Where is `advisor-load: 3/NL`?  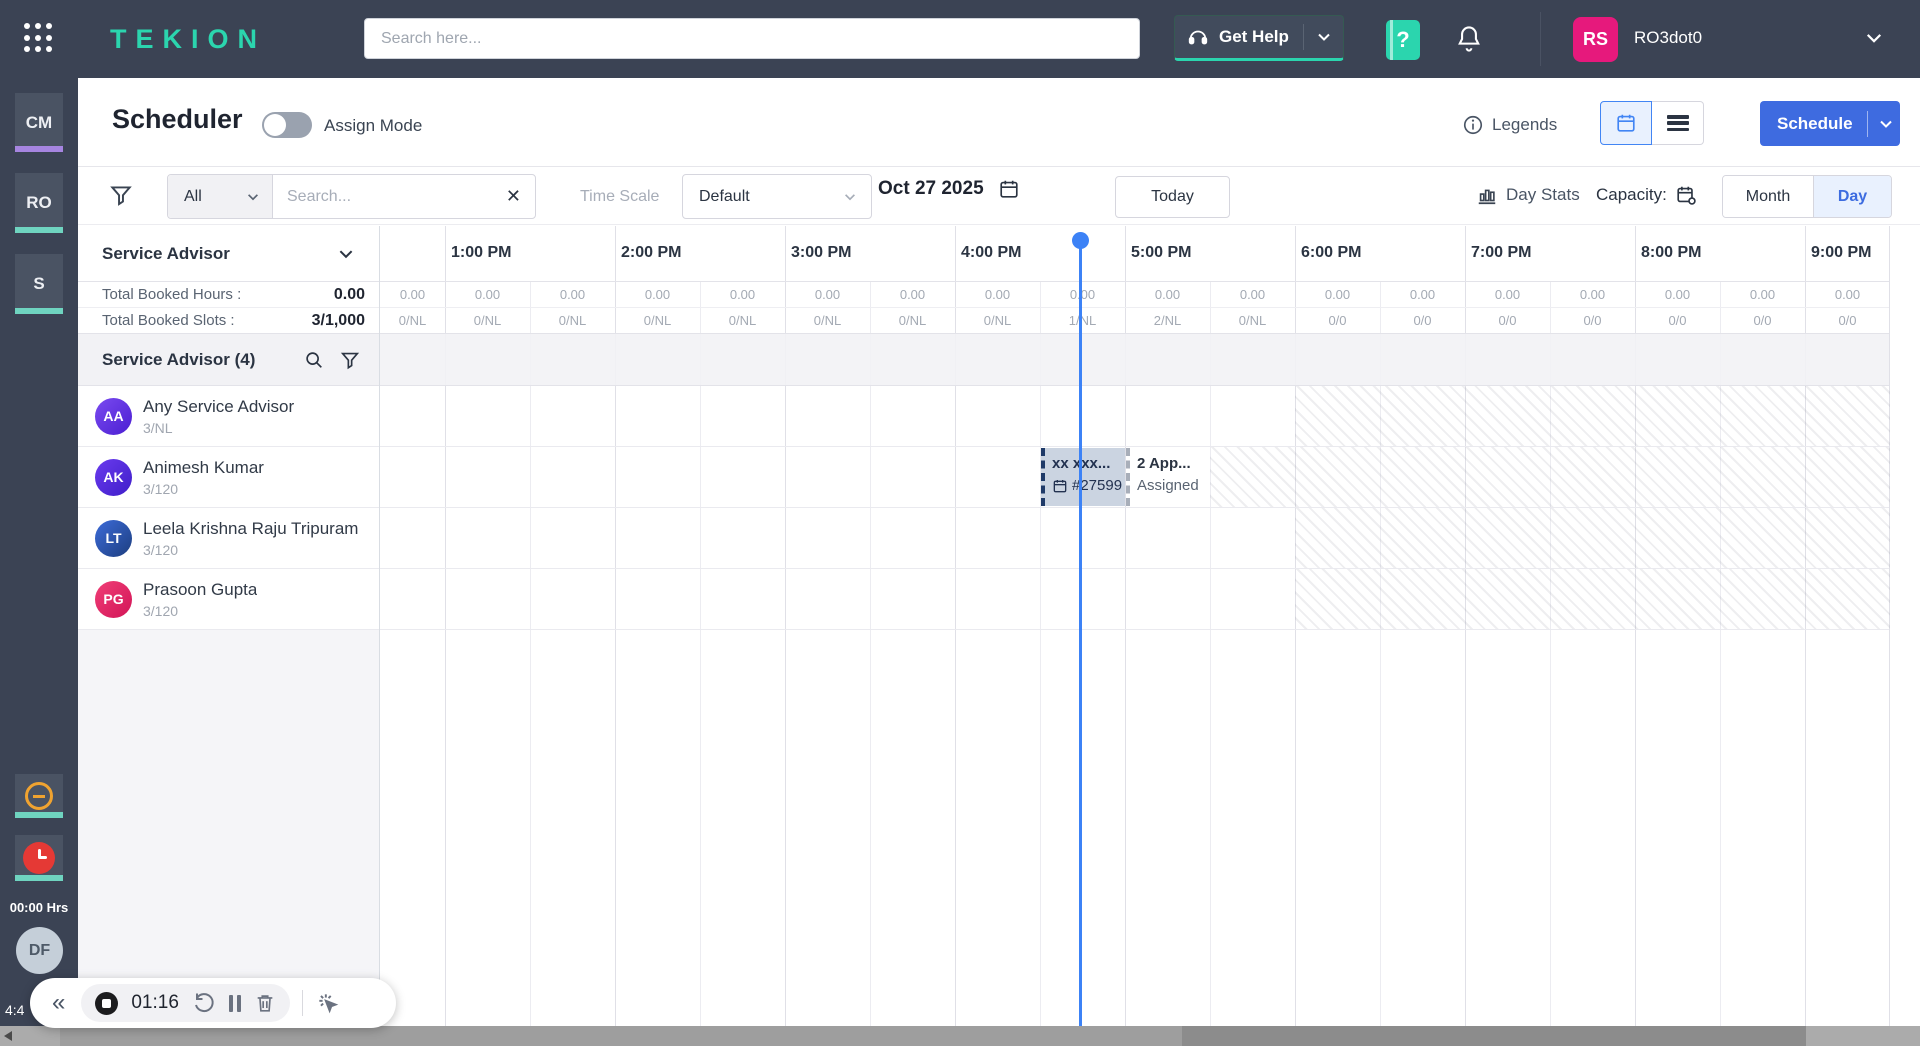
advisor-load: 3/NL is located at coordinates (158, 427).